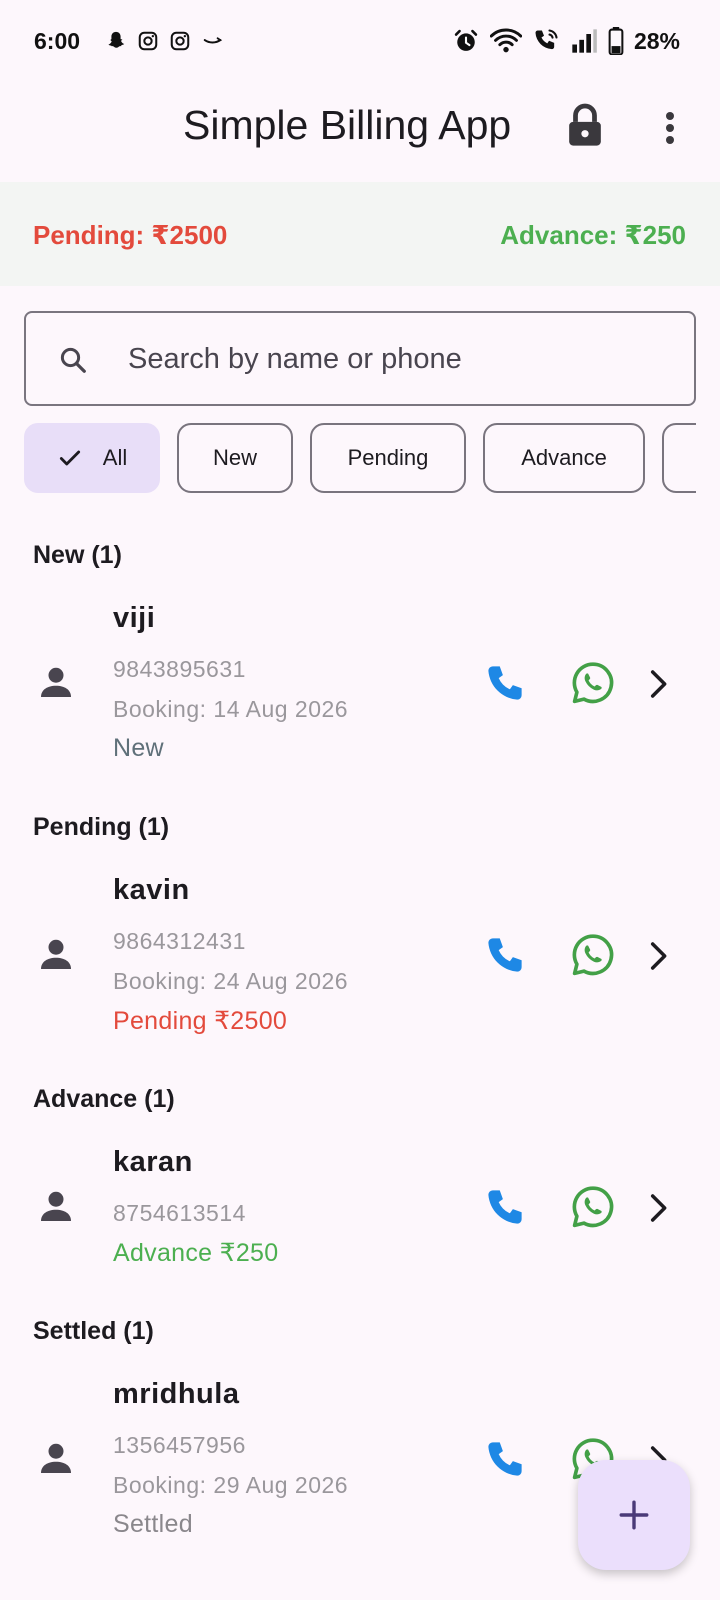 This screenshot has width=720, height=1600. I want to click on search-input, so click(398, 359).